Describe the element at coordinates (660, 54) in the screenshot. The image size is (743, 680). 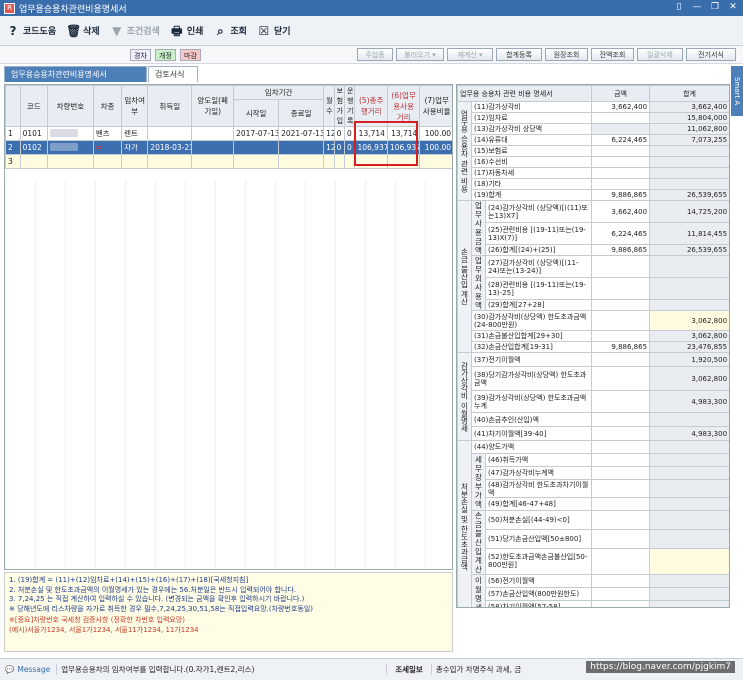
I see `bulk-delete-button: 일괄삭제` at that location.